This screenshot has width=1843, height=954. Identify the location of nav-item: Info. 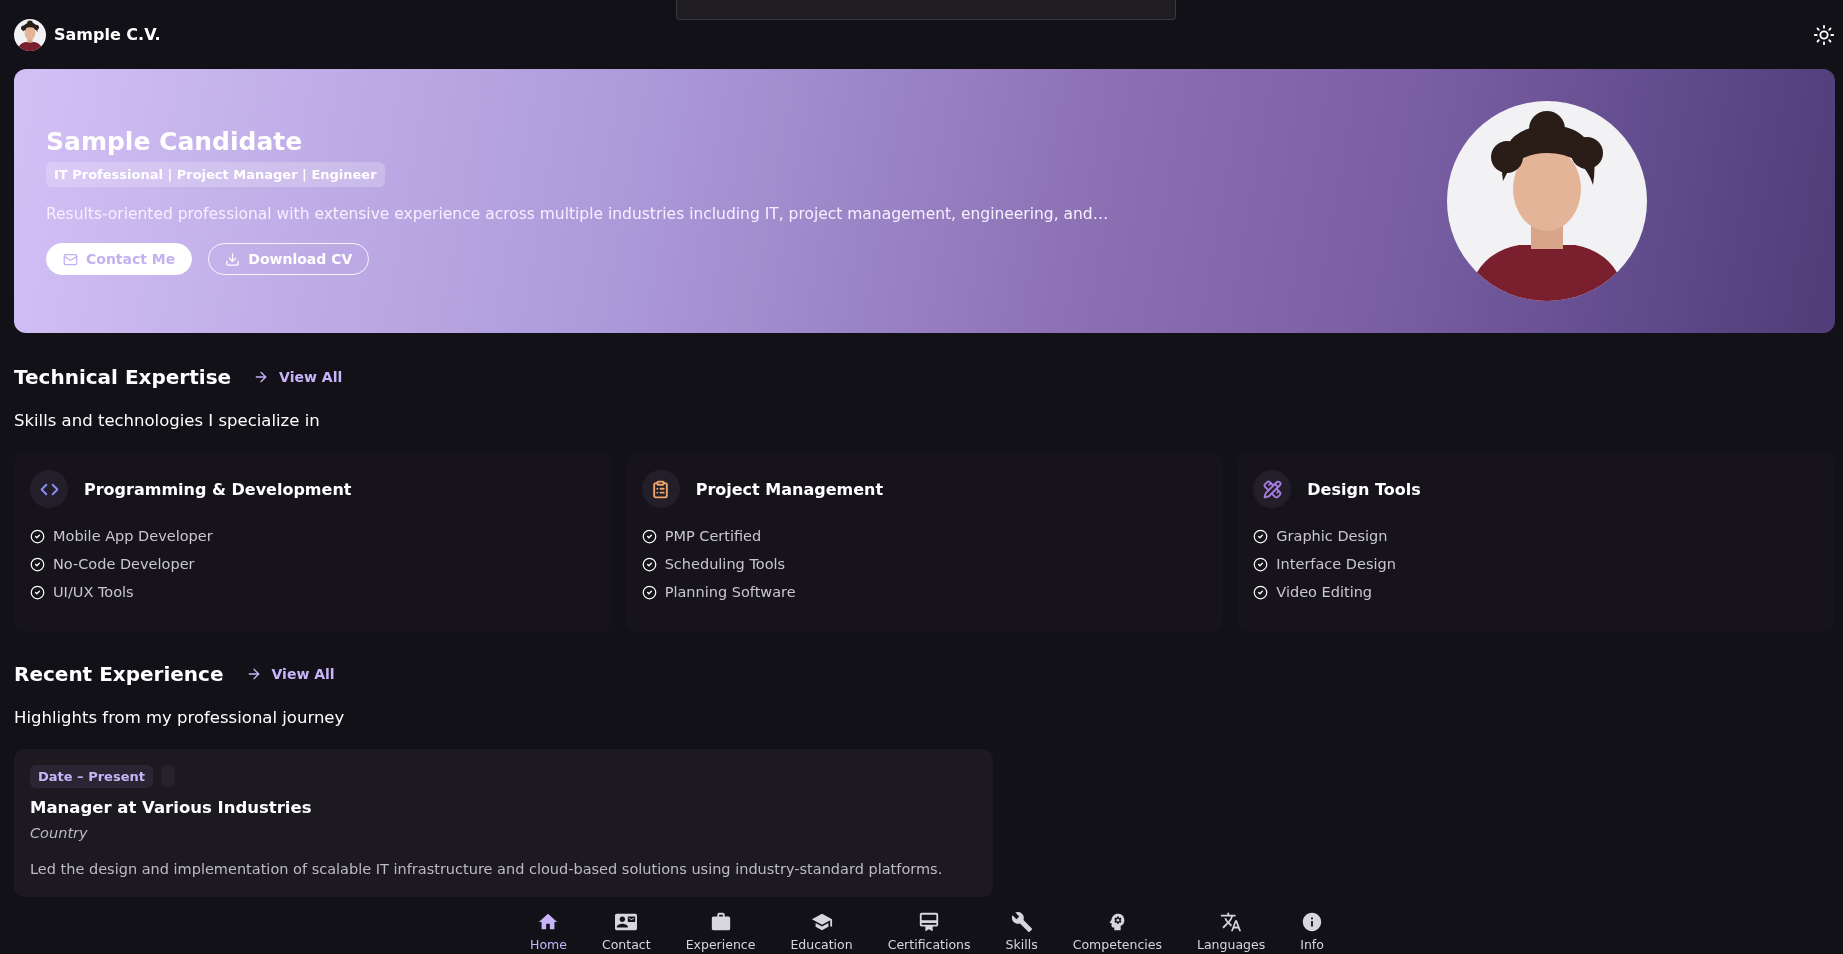
(1312, 926).